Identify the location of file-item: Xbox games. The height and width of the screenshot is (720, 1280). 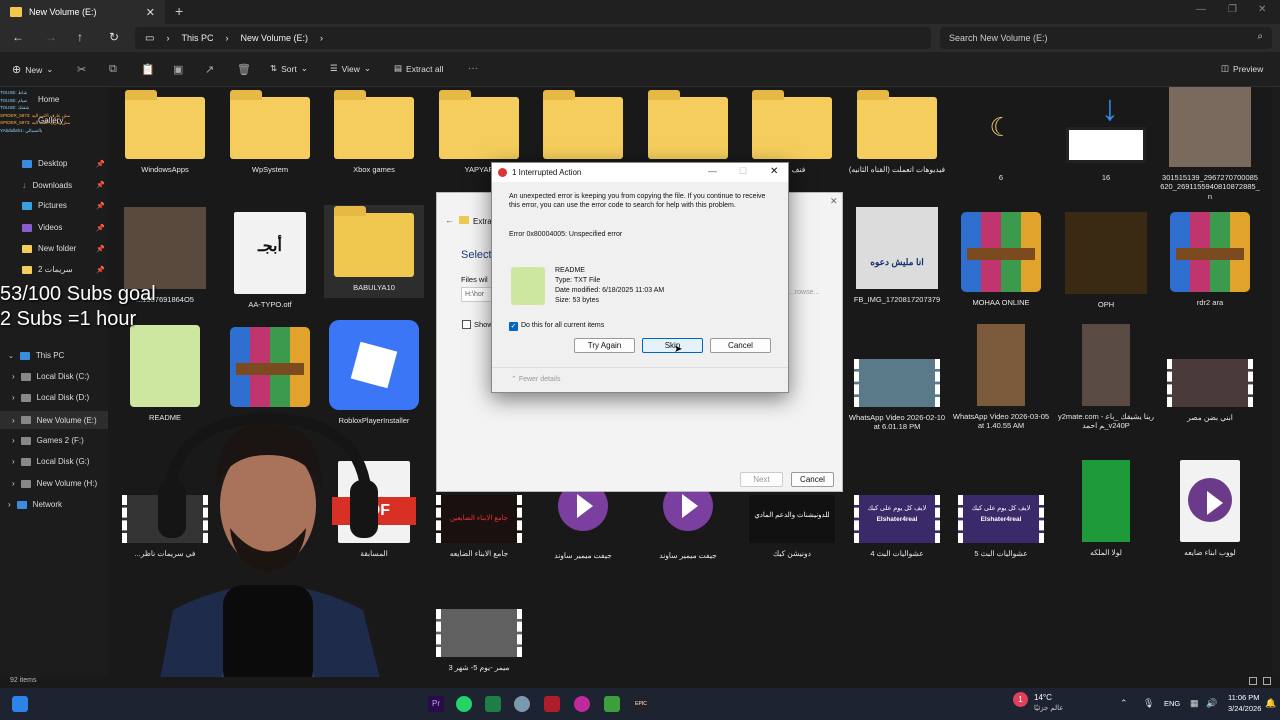
(374, 132).